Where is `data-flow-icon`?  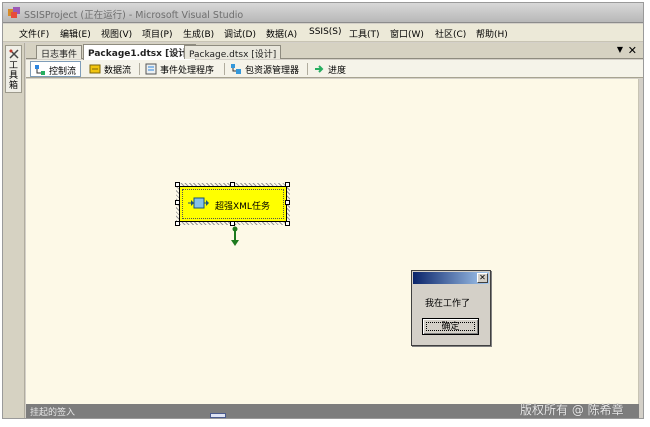 data-flow-icon is located at coordinates (95, 69).